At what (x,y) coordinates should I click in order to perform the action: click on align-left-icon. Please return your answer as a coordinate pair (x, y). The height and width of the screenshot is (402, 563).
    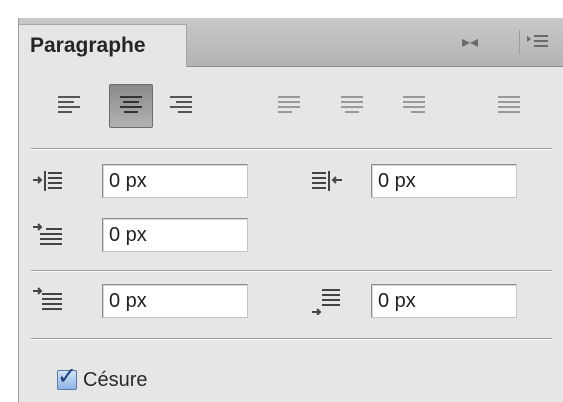
    Looking at the image, I should click on (69, 104).